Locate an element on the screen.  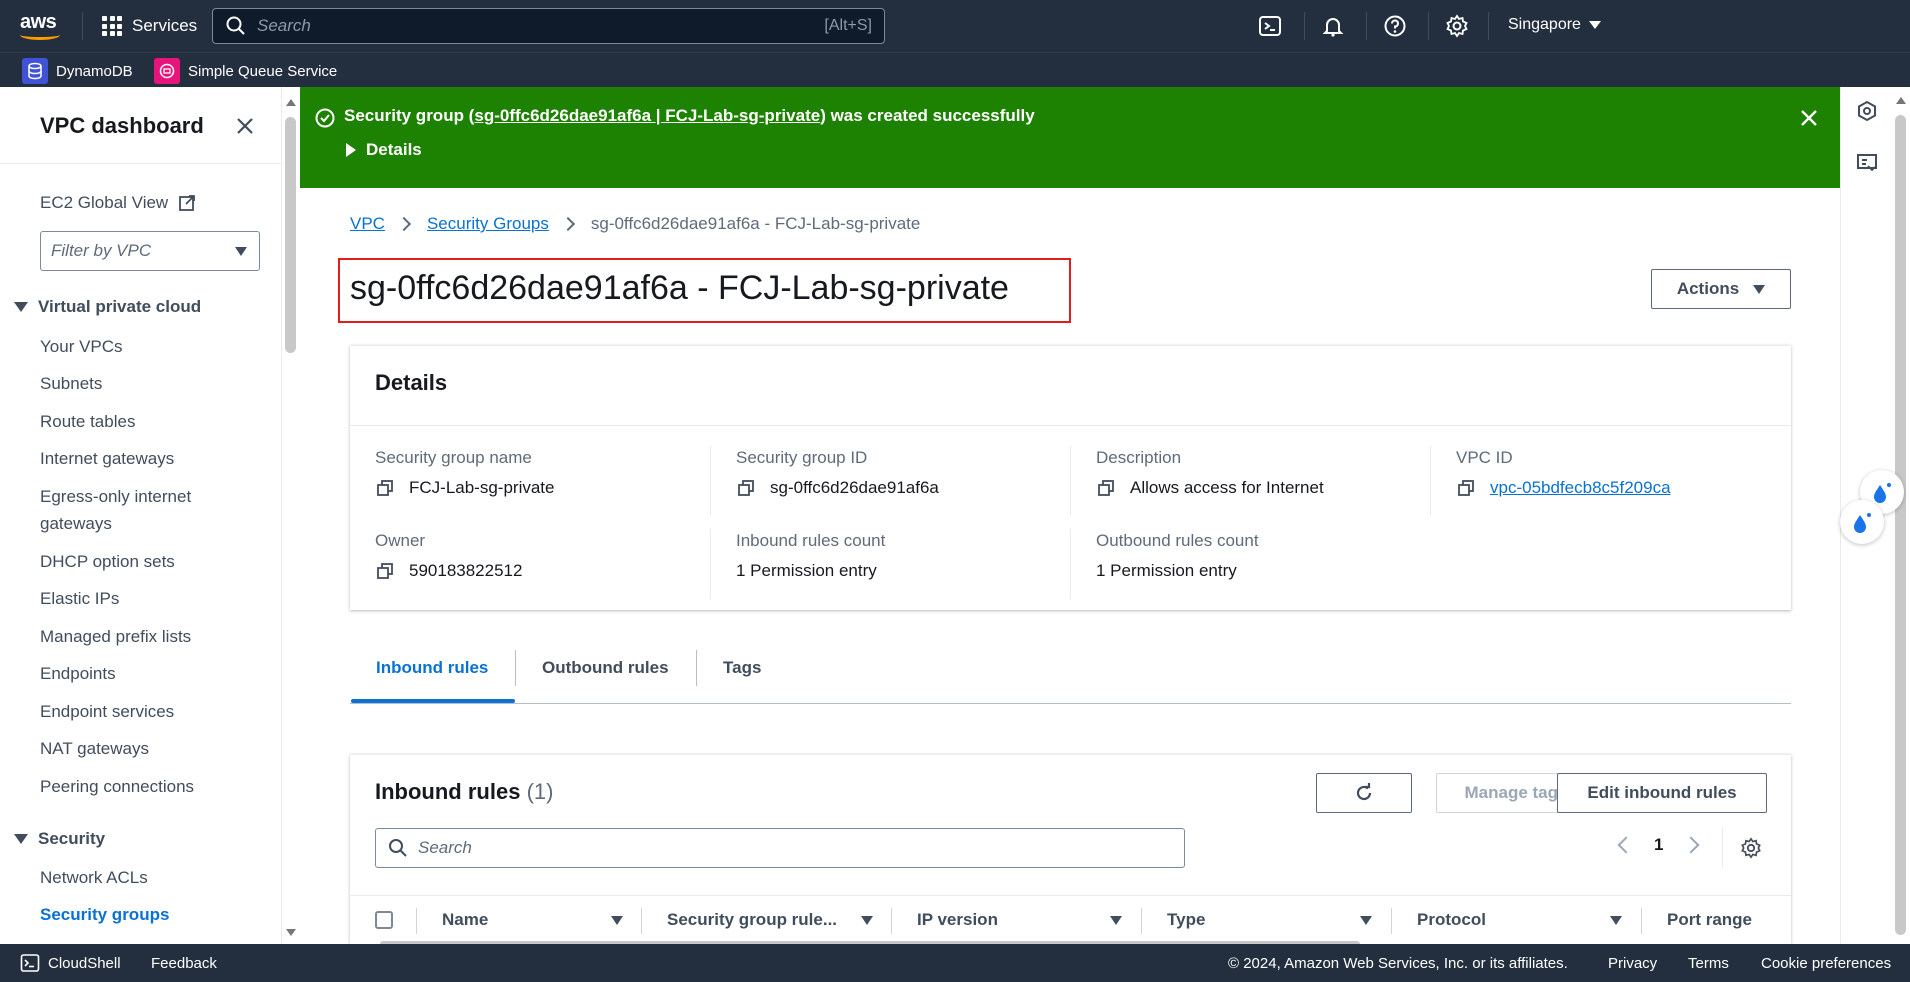
favorite-dynamodb: DynamoDB is located at coordinates (77, 71).